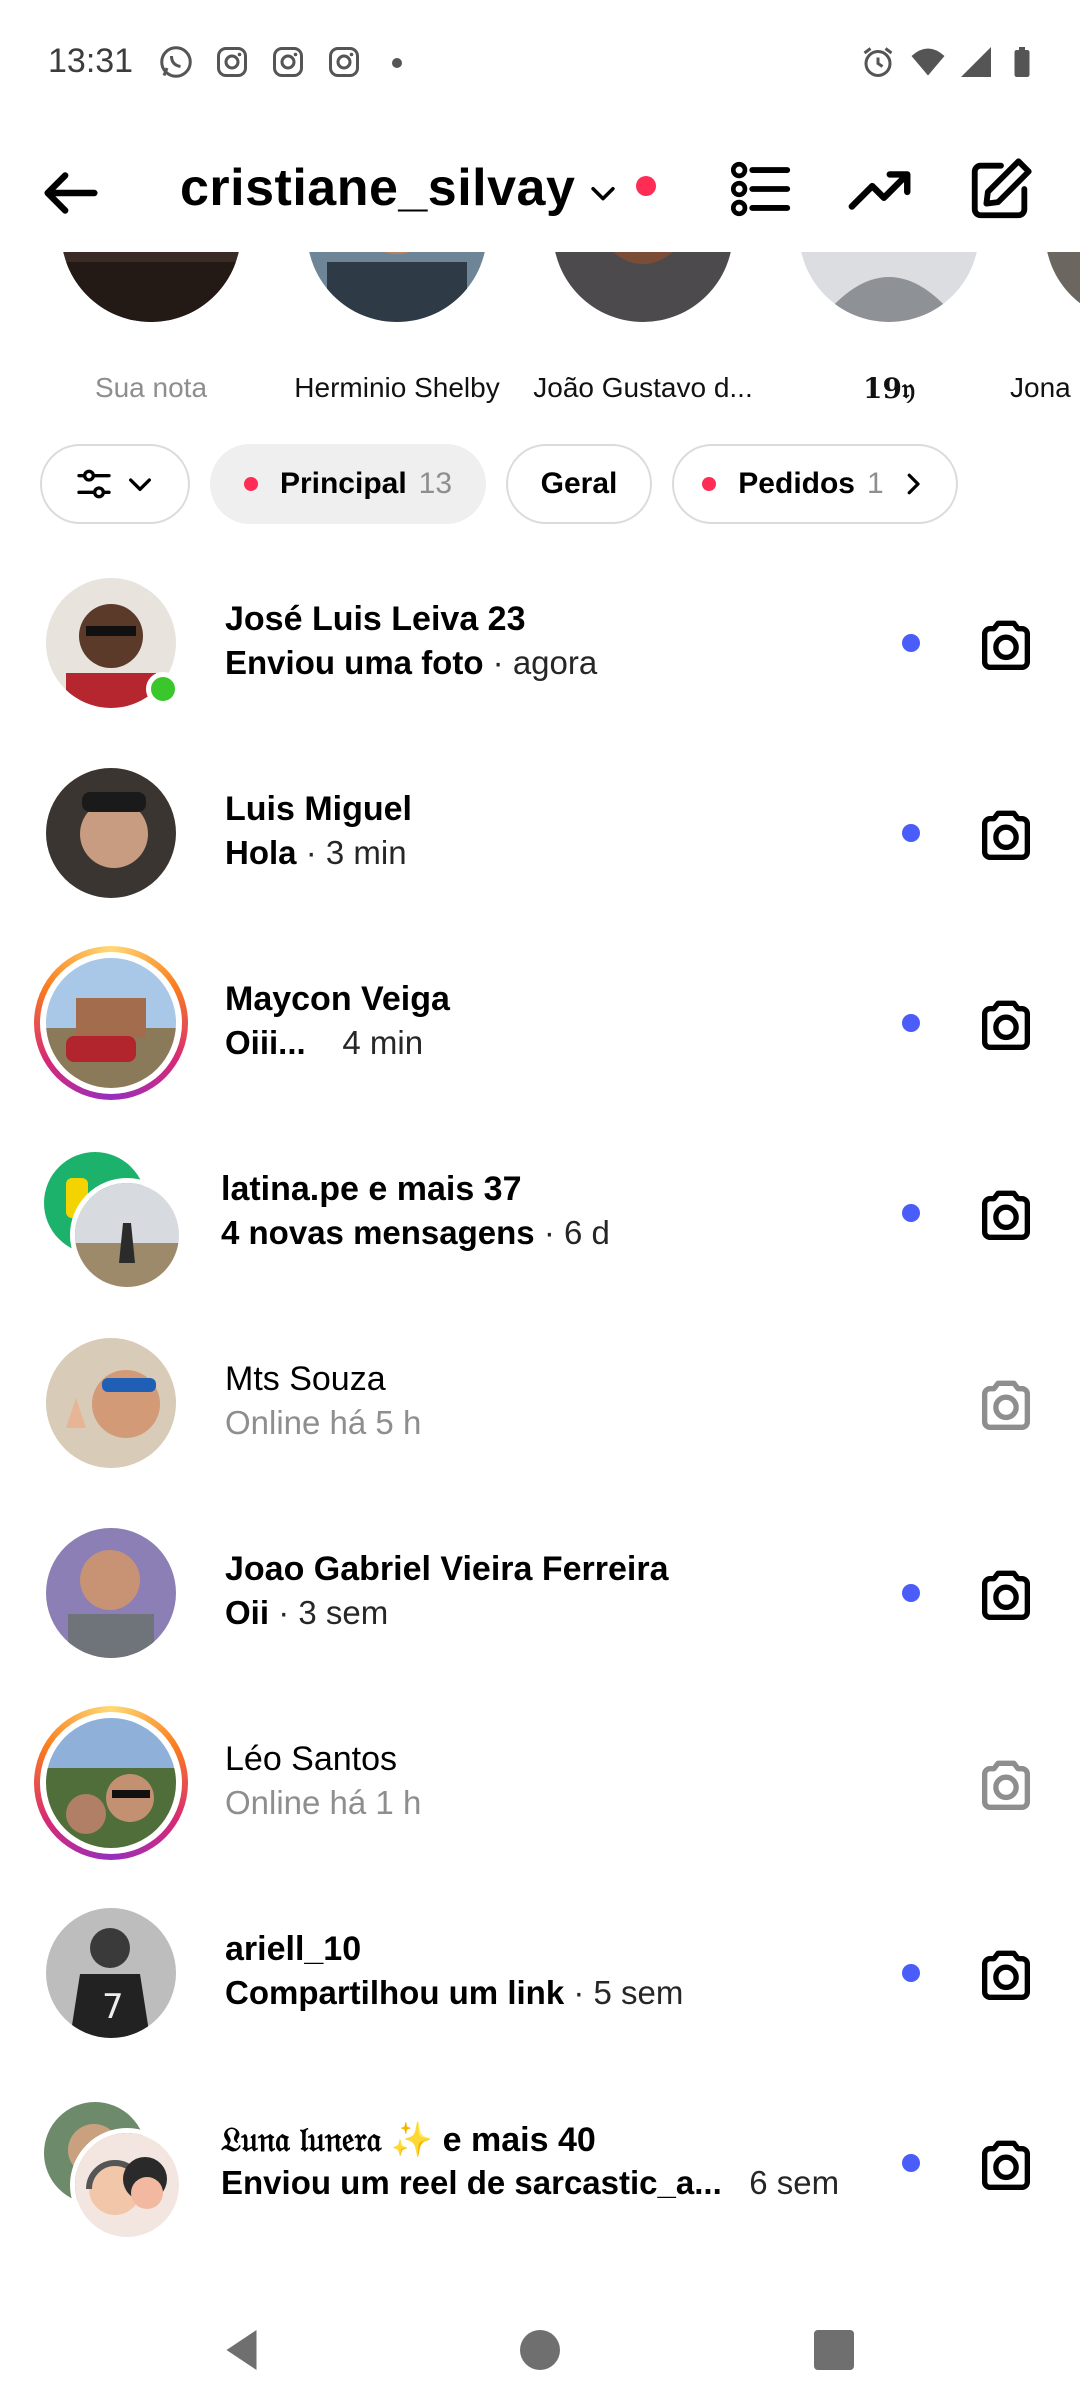 This screenshot has width=1080, height=2400. What do you see at coordinates (889, 388) in the screenshot?
I see `note-label: 𝟏𝟗𝔶` at bounding box center [889, 388].